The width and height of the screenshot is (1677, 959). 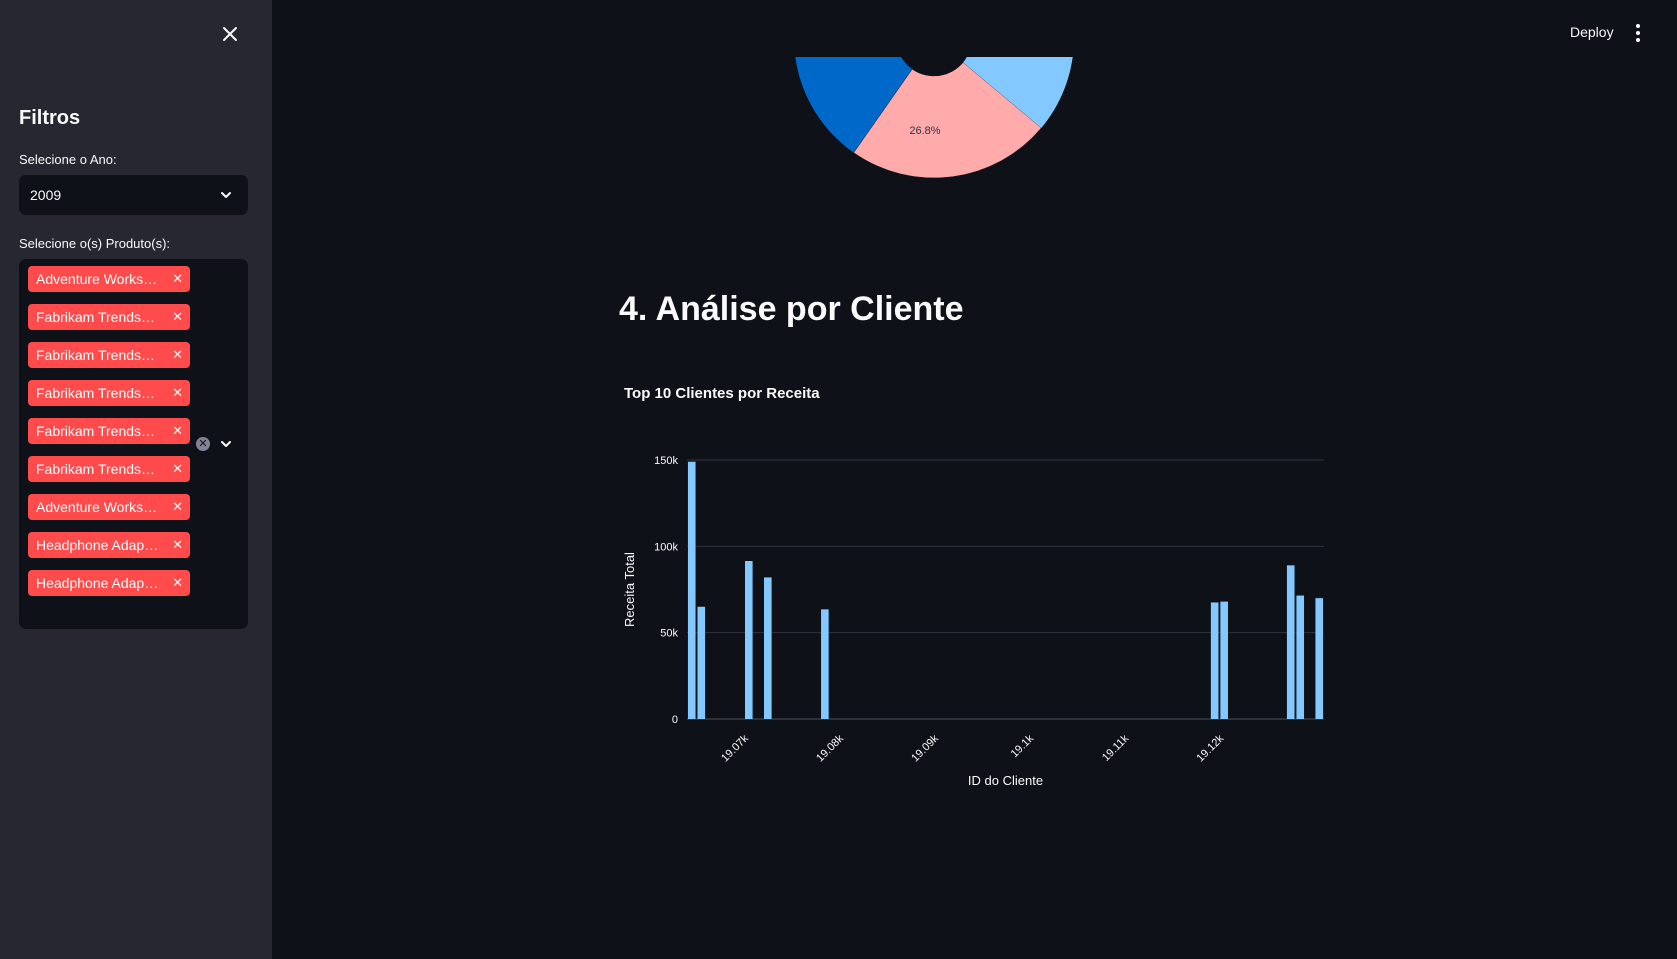 I want to click on grid-layer, so click(x=1005, y=589).